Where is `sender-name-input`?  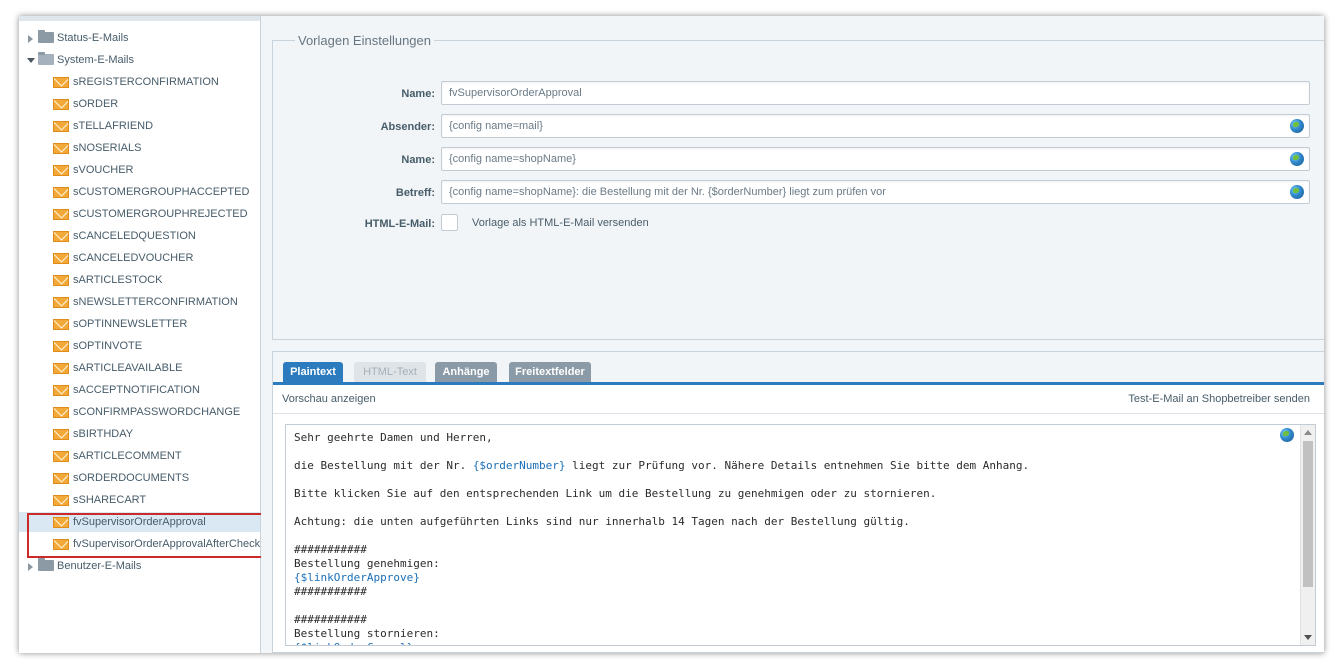
sender-name-input is located at coordinates (875, 159).